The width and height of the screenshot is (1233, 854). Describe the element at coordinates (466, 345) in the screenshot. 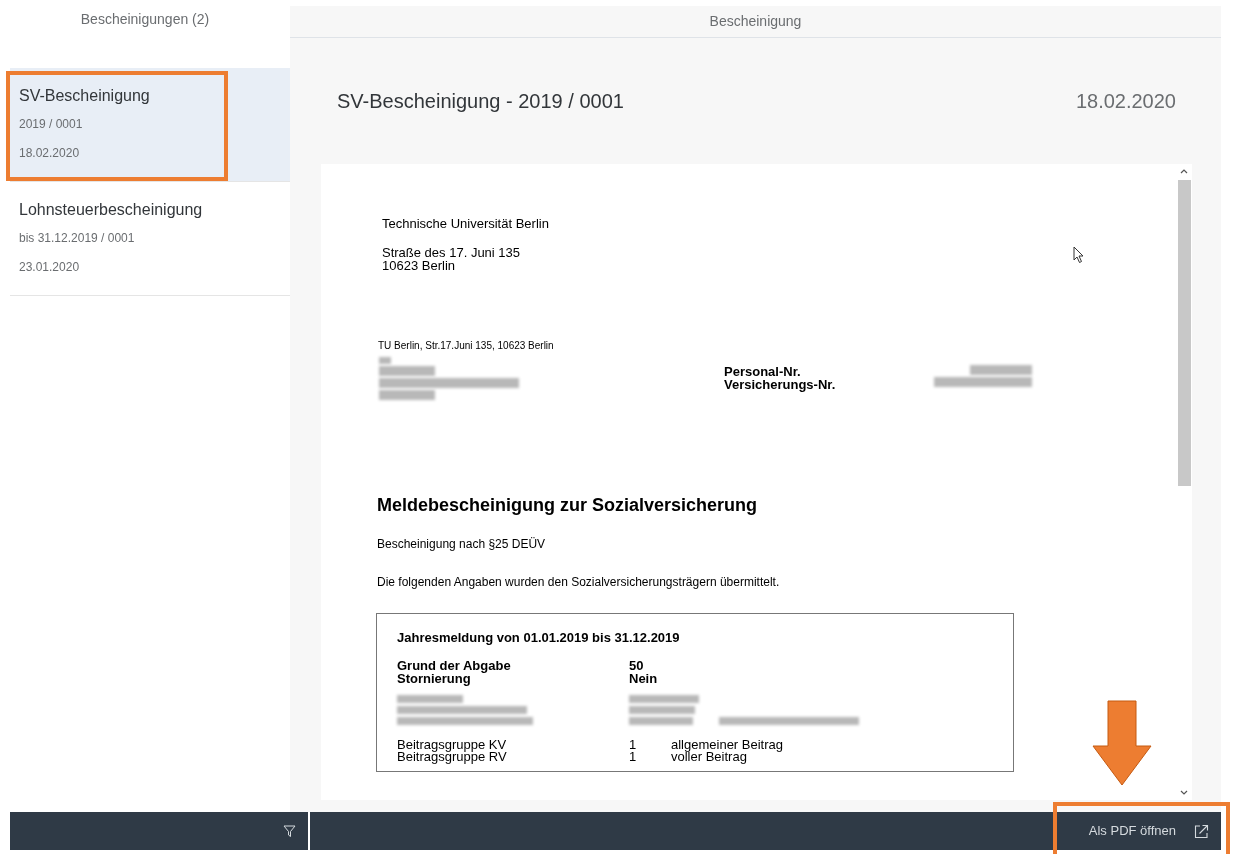

I see `return-address: TU Berlin, Str.17.Juni 135, 10623 Berlin` at that location.